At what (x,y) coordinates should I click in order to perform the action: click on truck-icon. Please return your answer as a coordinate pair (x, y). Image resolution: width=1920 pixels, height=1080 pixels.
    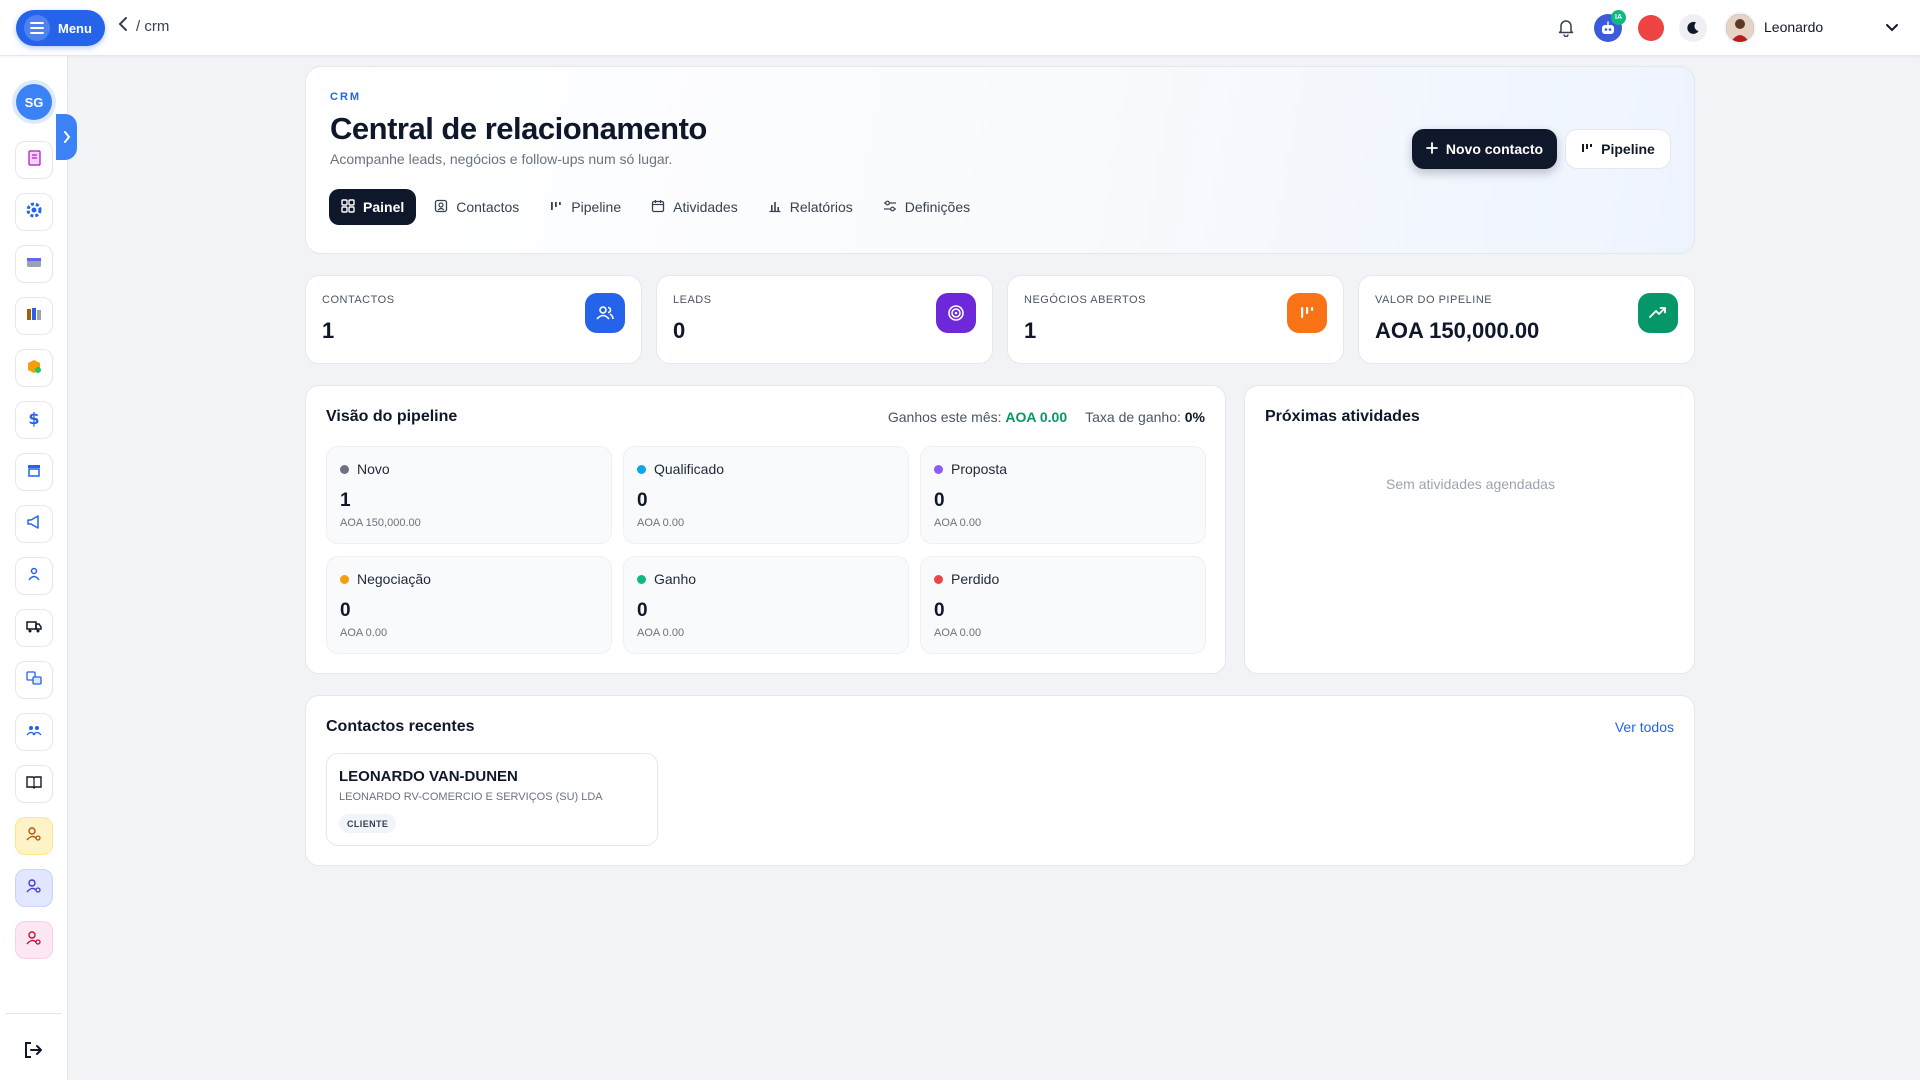
    Looking at the image, I should click on (34, 628).